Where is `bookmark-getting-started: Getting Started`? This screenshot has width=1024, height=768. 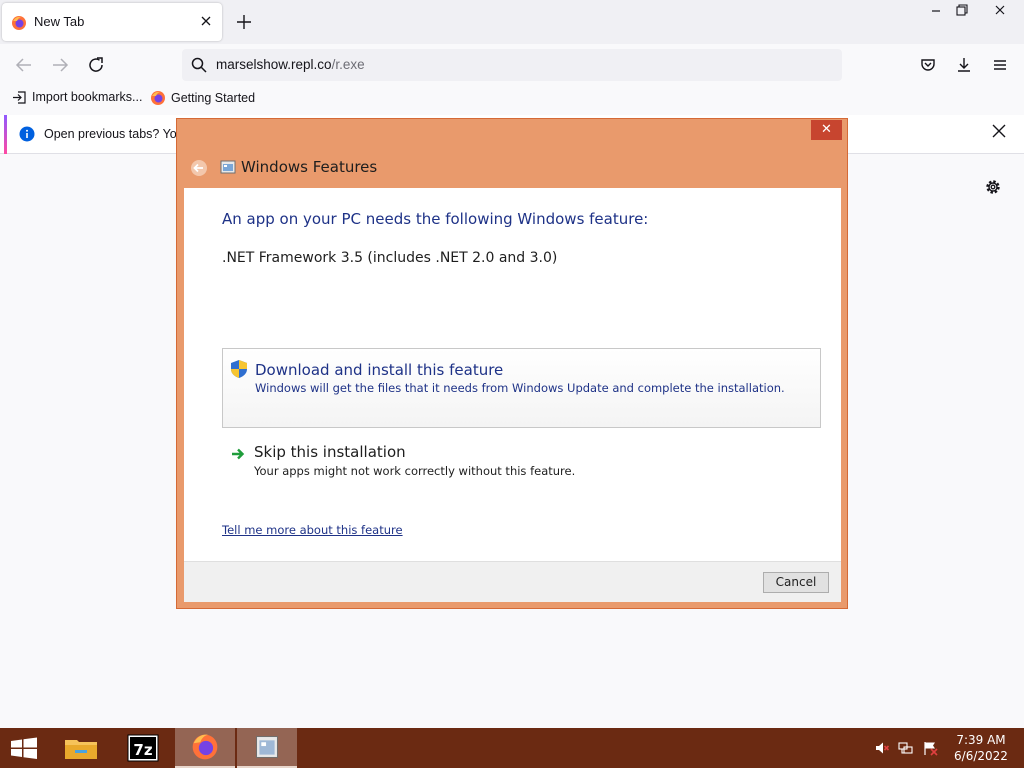
bookmark-getting-started: Getting Started is located at coordinates (202, 99).